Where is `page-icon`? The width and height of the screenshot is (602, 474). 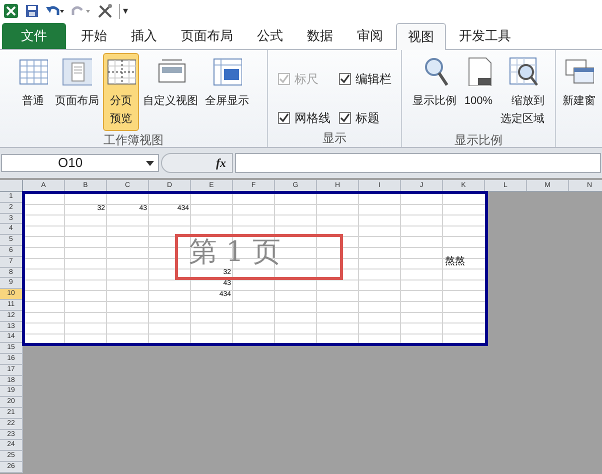 page-icon is located at coordinates (77, 71).